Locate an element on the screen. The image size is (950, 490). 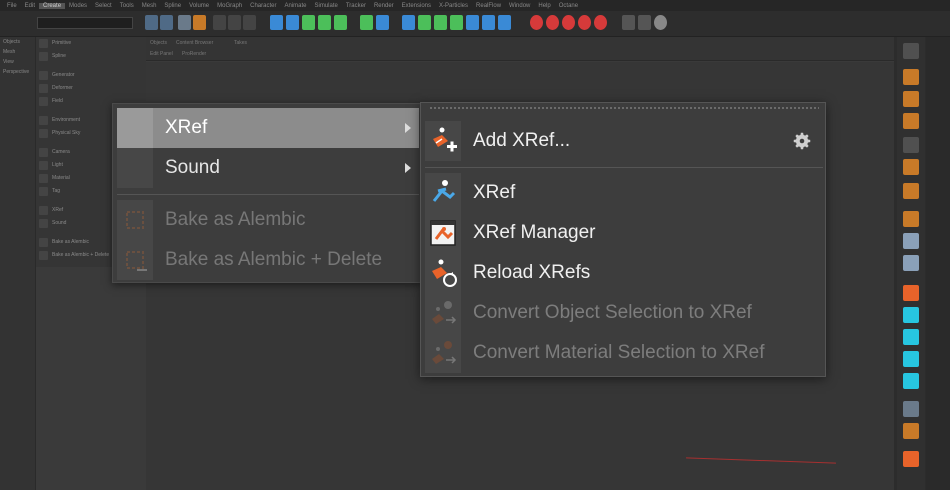
right-tool-11-icon is located at coordinates (911, 293).